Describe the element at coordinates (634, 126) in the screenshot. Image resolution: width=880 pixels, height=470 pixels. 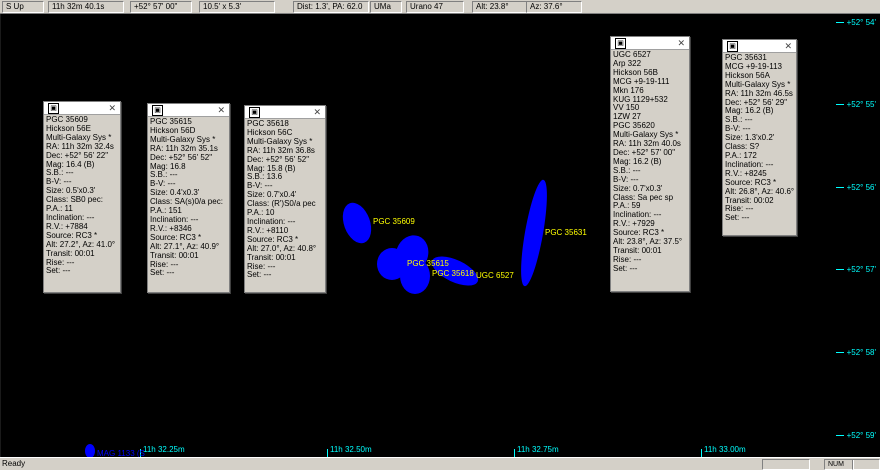
I see `popup-line: PGC 35620` at that location.